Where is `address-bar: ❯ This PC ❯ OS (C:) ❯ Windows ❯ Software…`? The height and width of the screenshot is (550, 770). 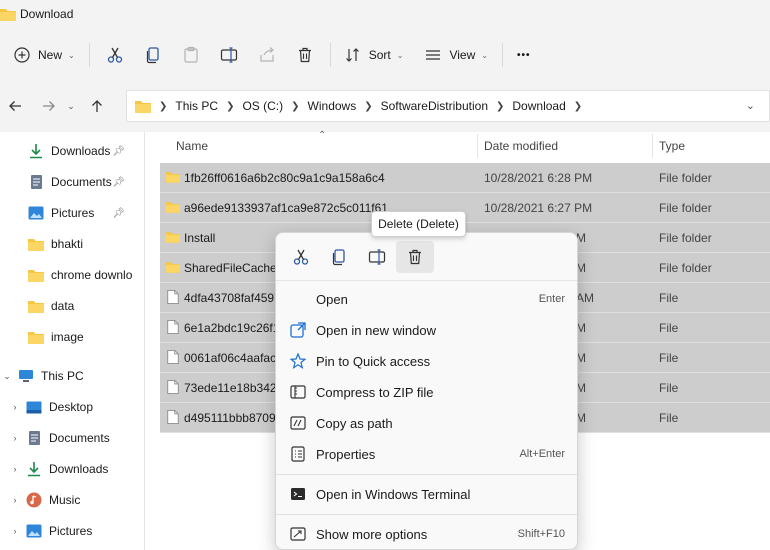 address-bar: ❯ This PC ❯ OS (C:) ❯ Windows ❯ Software… is located at coordinates (448, 106).